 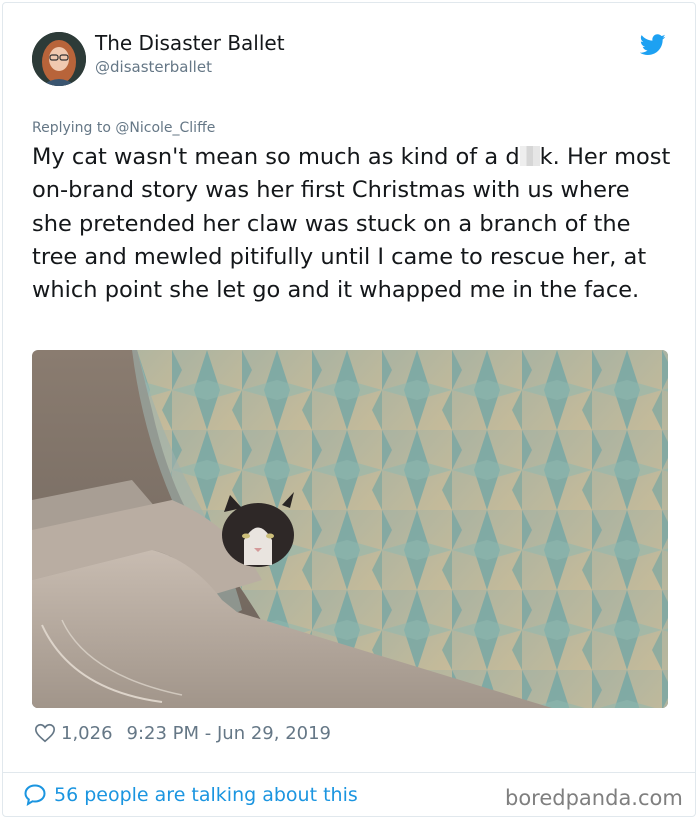 I want to click on heart-icon, so click(x=45, y=733).